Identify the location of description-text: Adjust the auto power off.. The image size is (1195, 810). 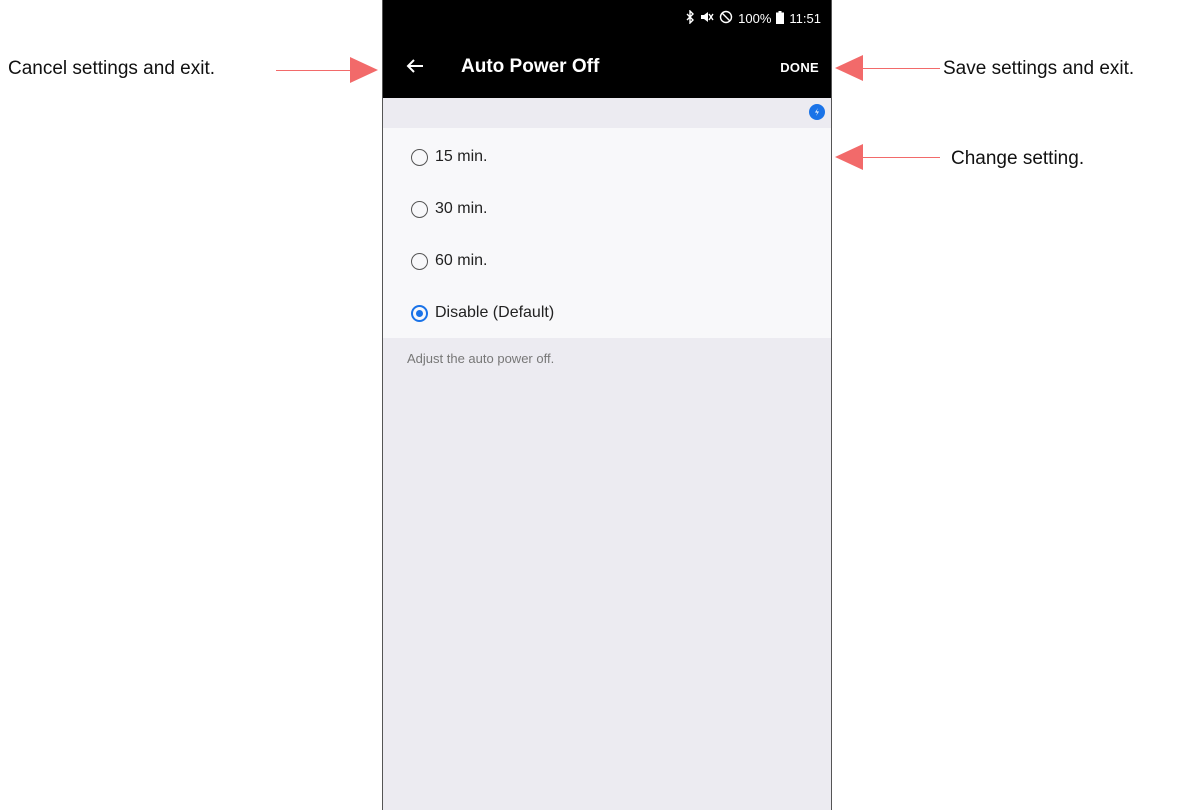
(481, 358).